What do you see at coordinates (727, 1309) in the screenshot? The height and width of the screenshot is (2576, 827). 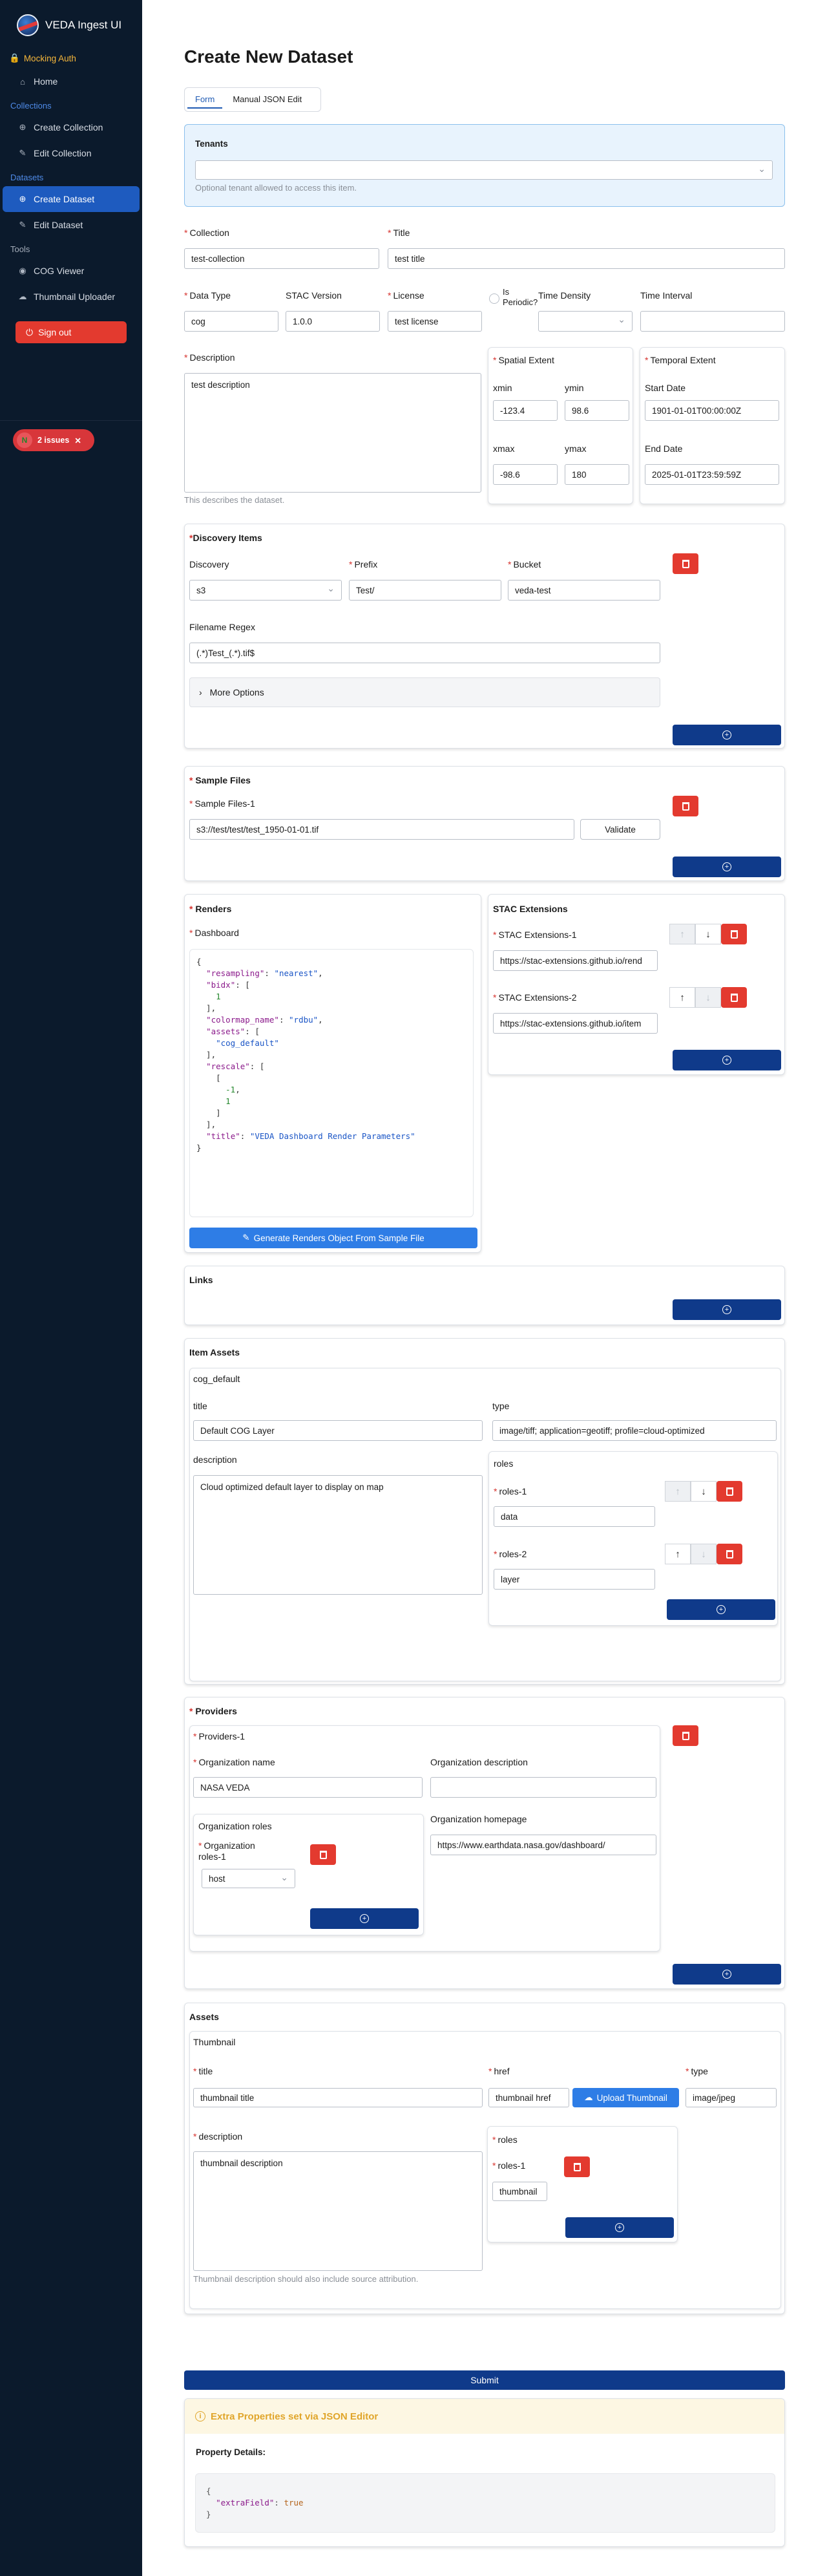 I see `add-link-button: +` at bounding box center [727, 1309].